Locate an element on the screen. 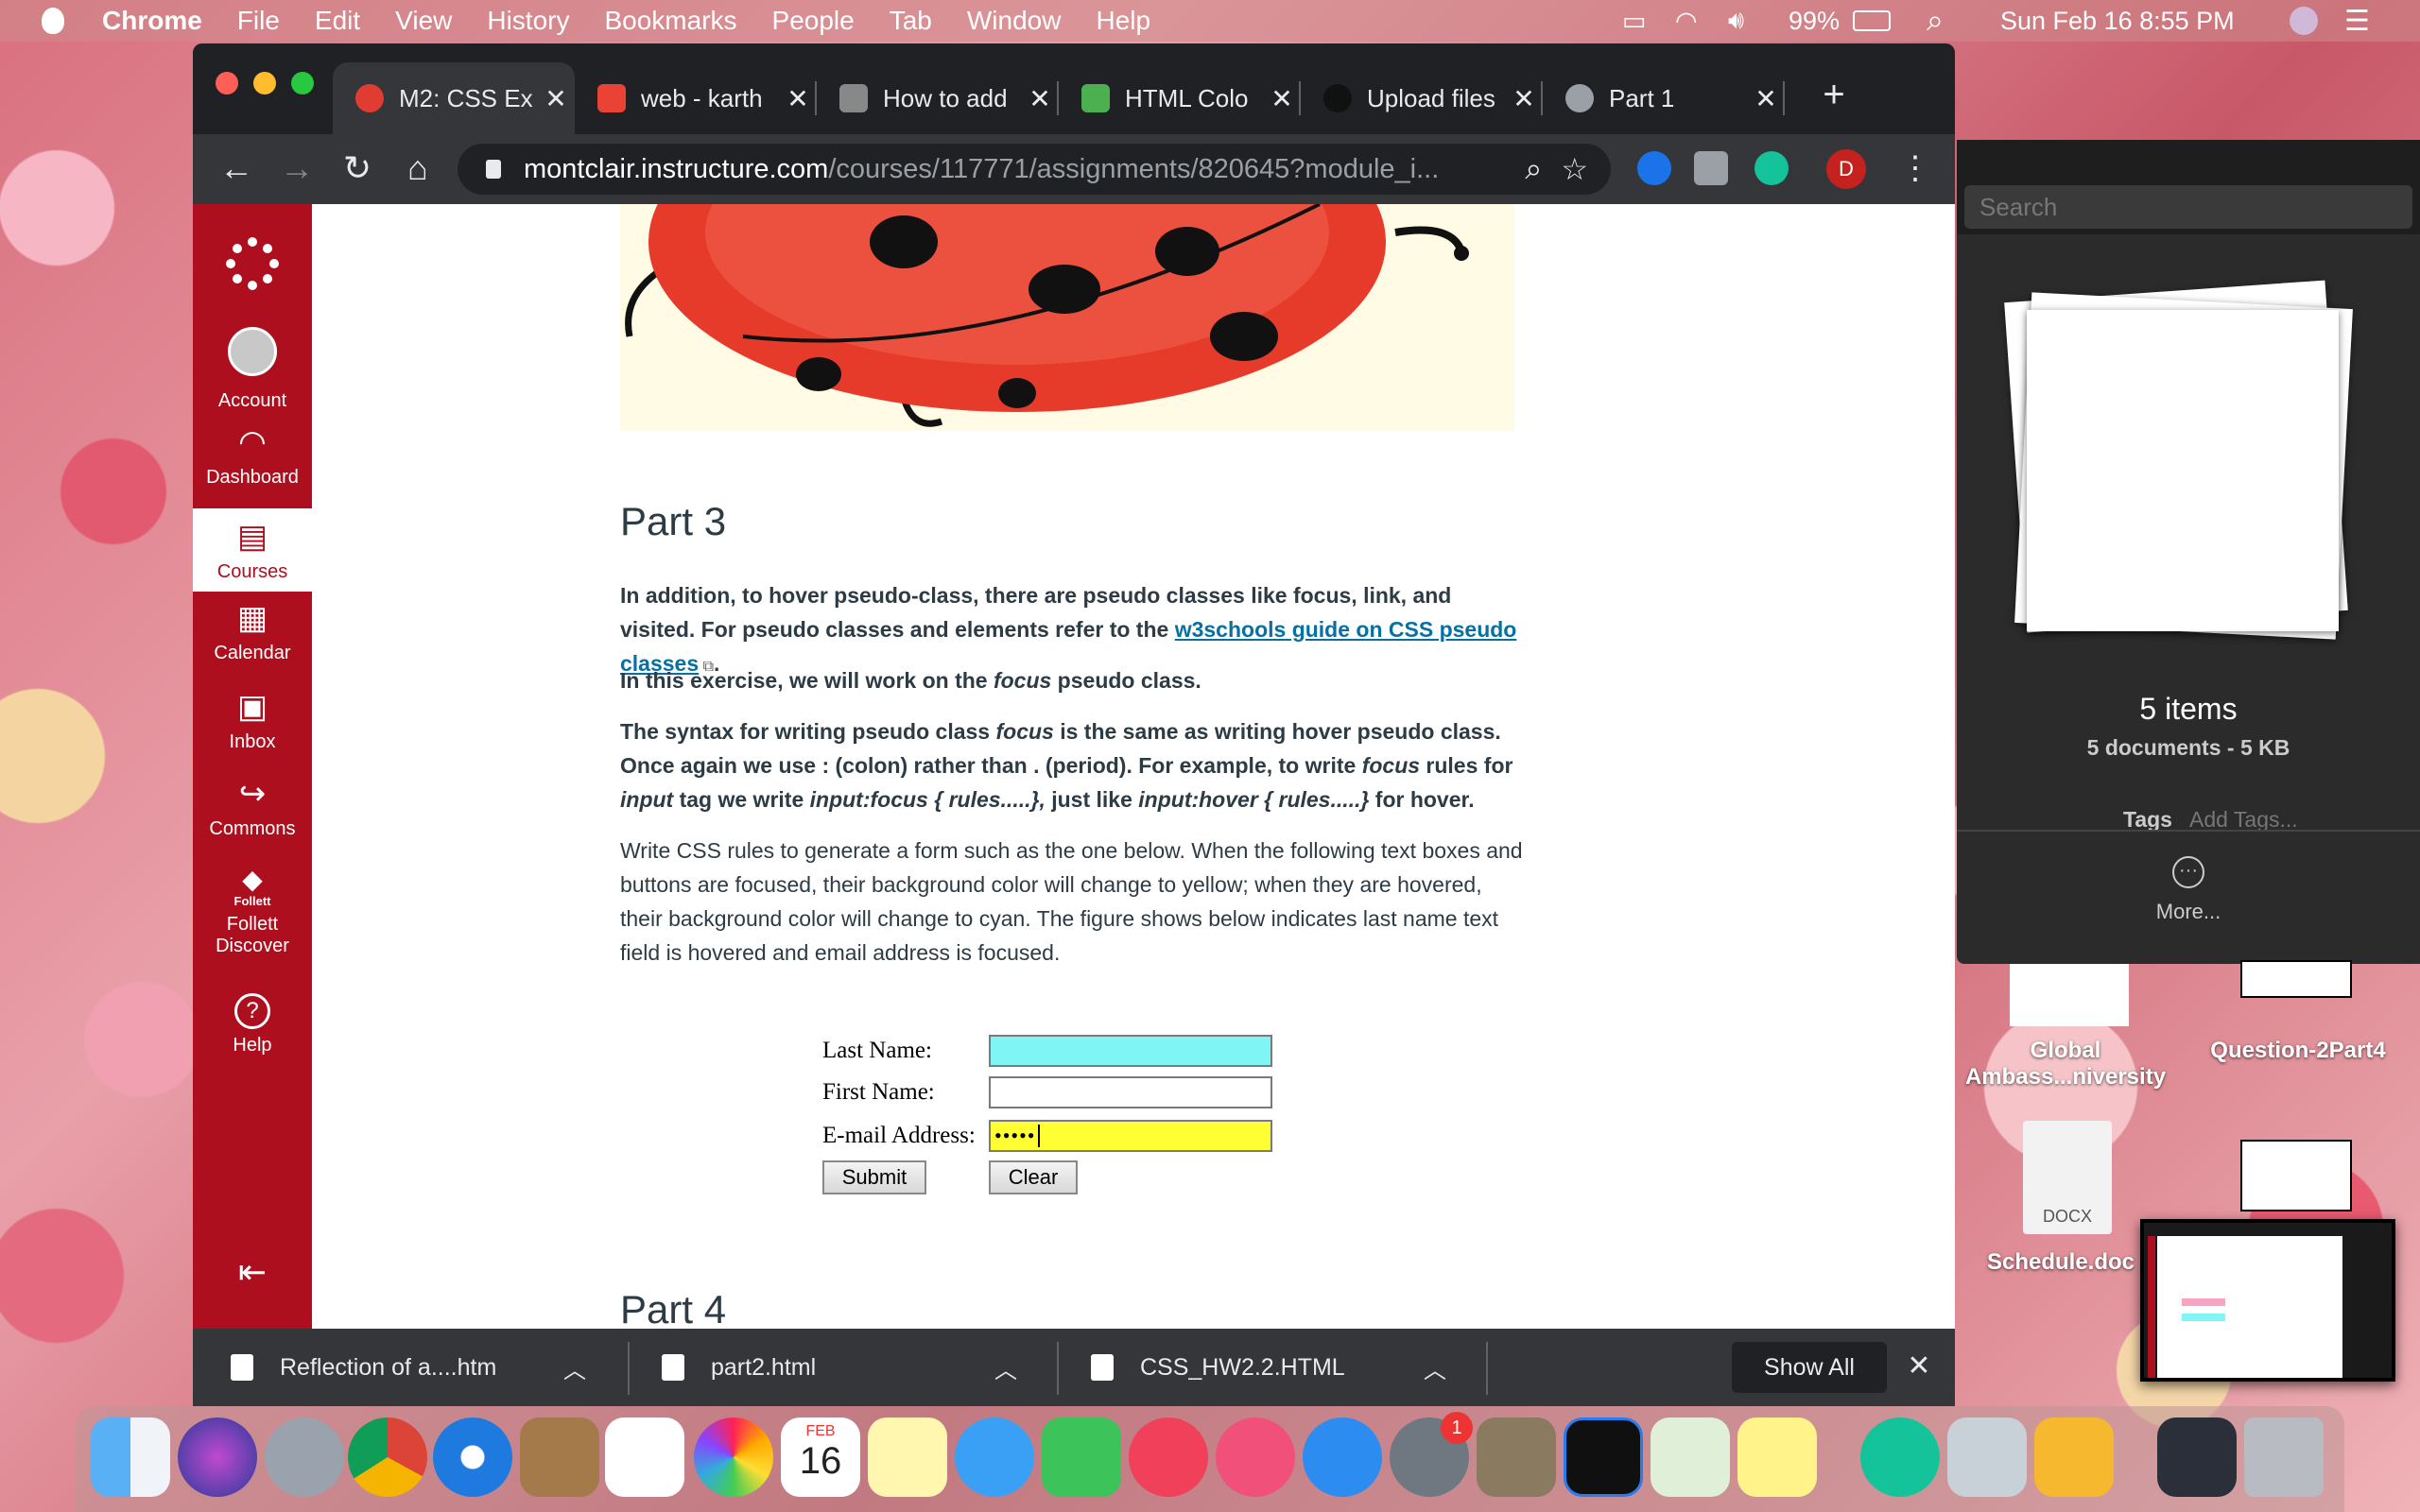 This screenshot has height=1512, width=2420. profile-avatar: D is located at coordinates (1846, 169).